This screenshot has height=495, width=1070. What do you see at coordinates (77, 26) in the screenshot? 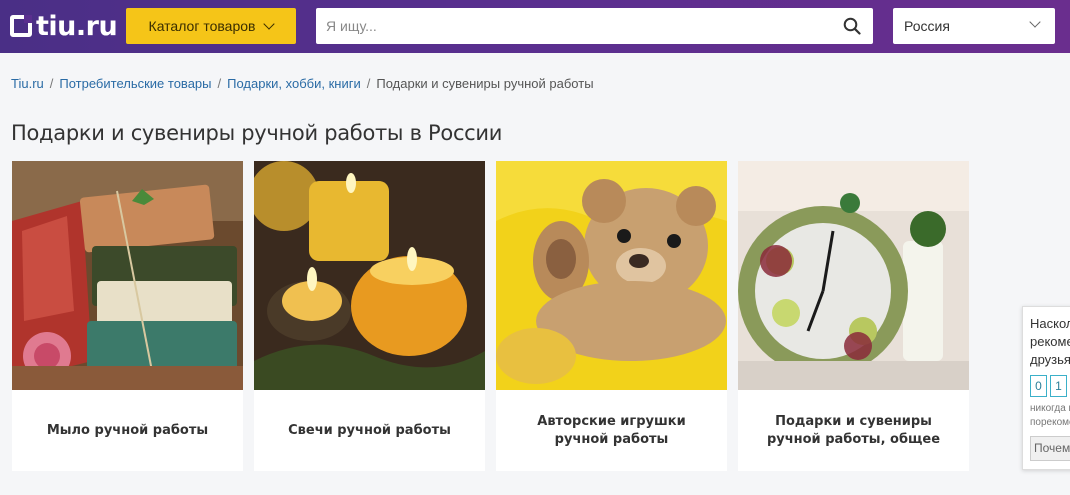
I see `logo-text: tiu.ru` at bounding box center [77, 26].